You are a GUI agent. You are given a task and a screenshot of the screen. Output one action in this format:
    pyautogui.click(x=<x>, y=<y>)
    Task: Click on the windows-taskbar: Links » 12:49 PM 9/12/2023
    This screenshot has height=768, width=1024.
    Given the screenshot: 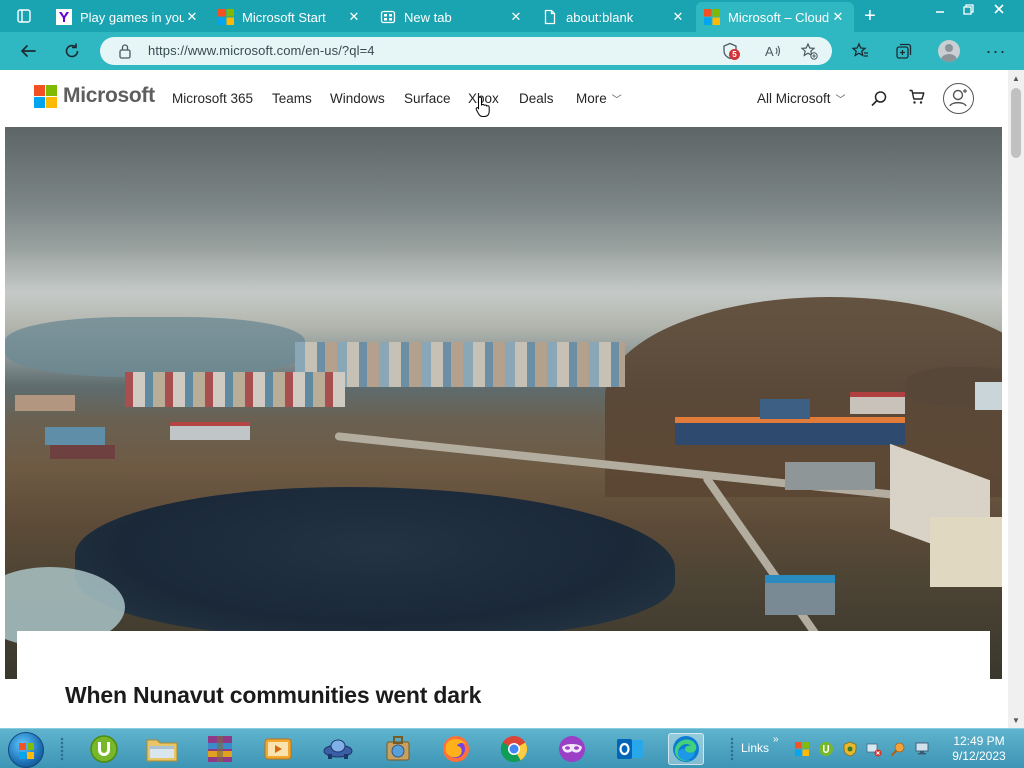 What is the action you would take?
    pyautogui.click(x=512, y=748)
    